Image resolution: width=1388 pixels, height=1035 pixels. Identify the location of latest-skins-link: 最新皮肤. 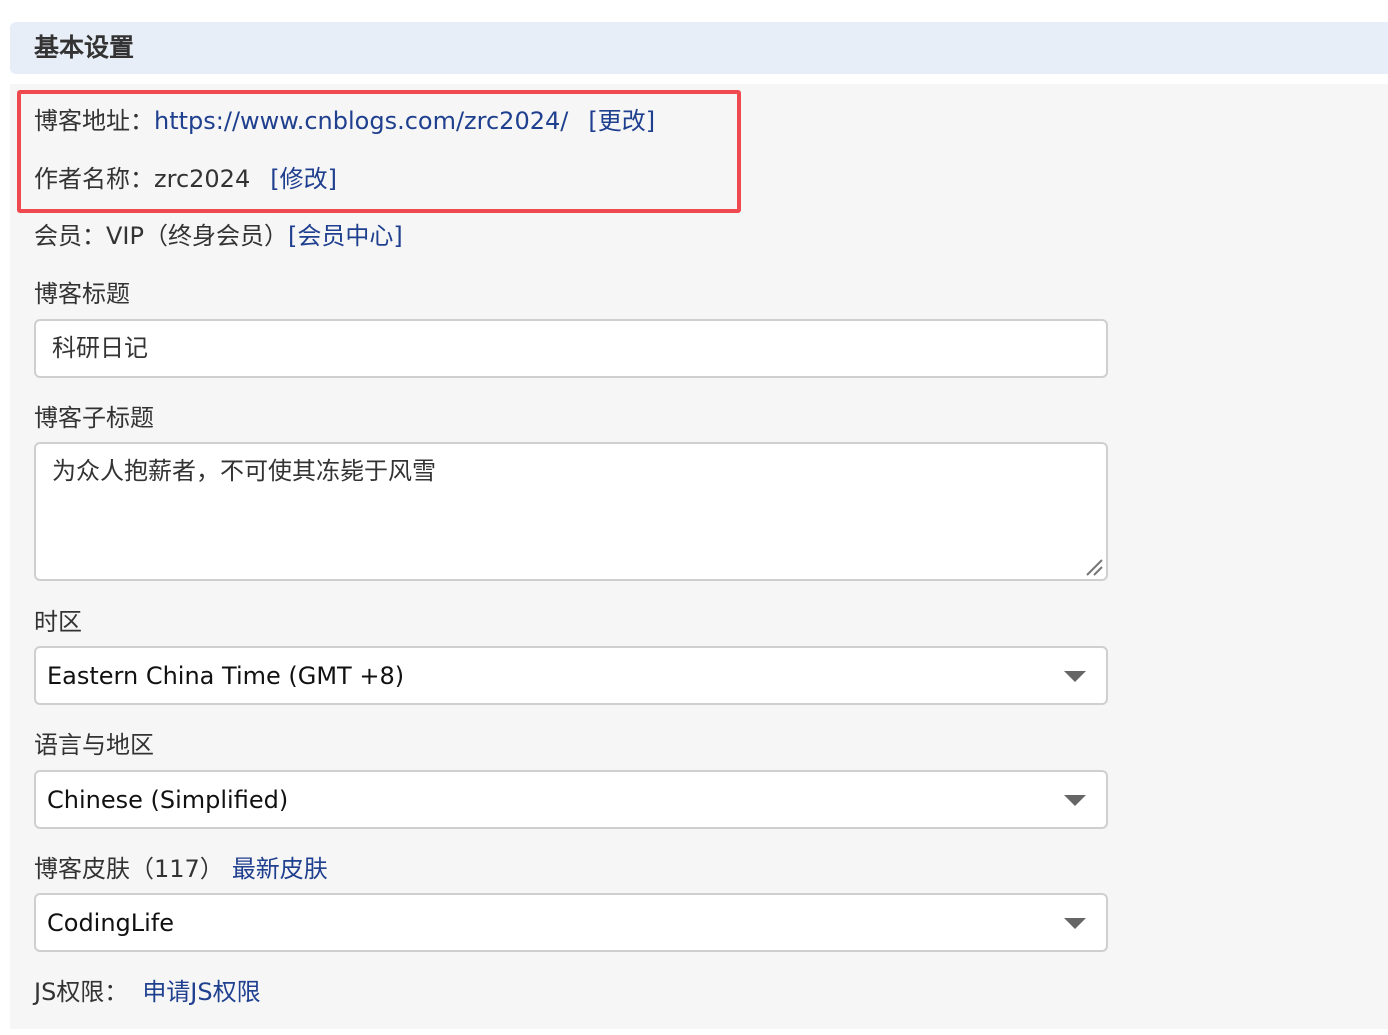
(280, 869).